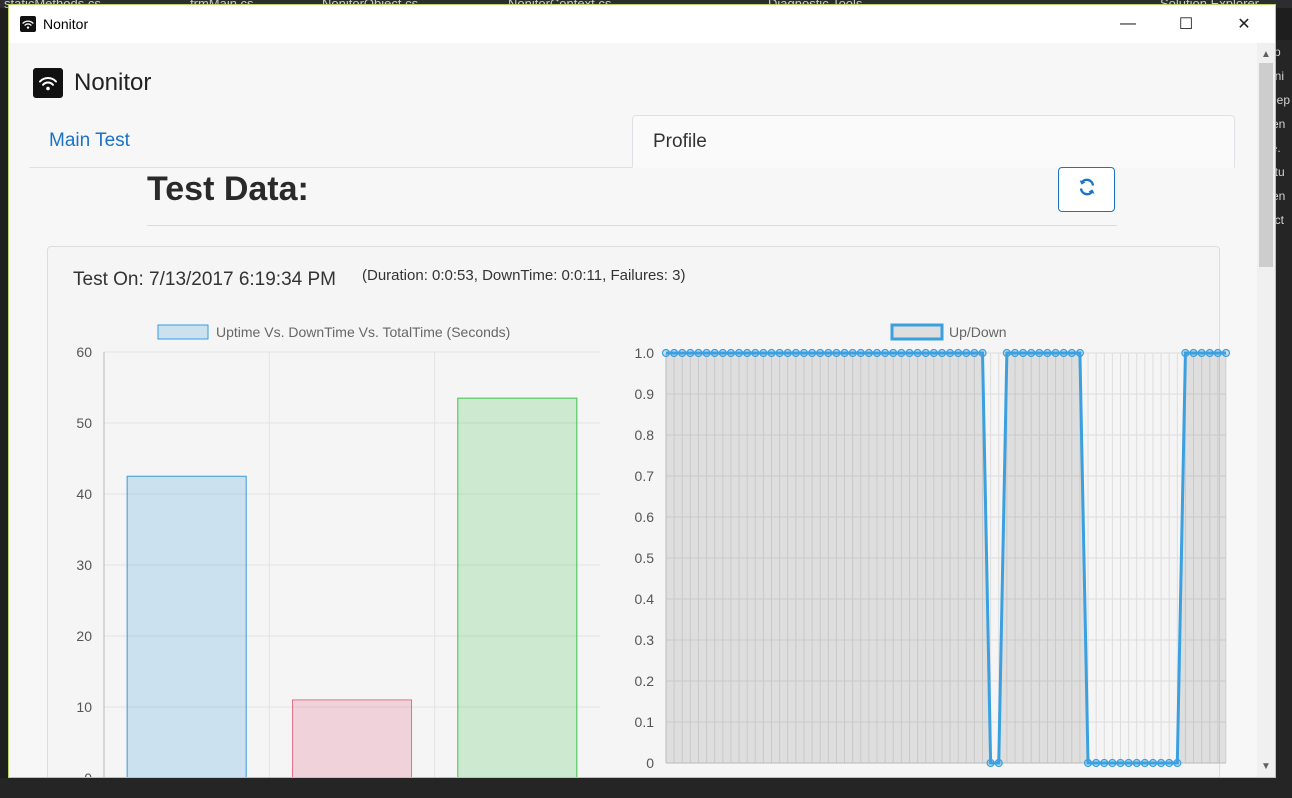 The width and height of the screenshot is (1292, 798). Describe the element at coordinates (1266, 165) in the screenshot. I see `scroll-thumb` at that location.